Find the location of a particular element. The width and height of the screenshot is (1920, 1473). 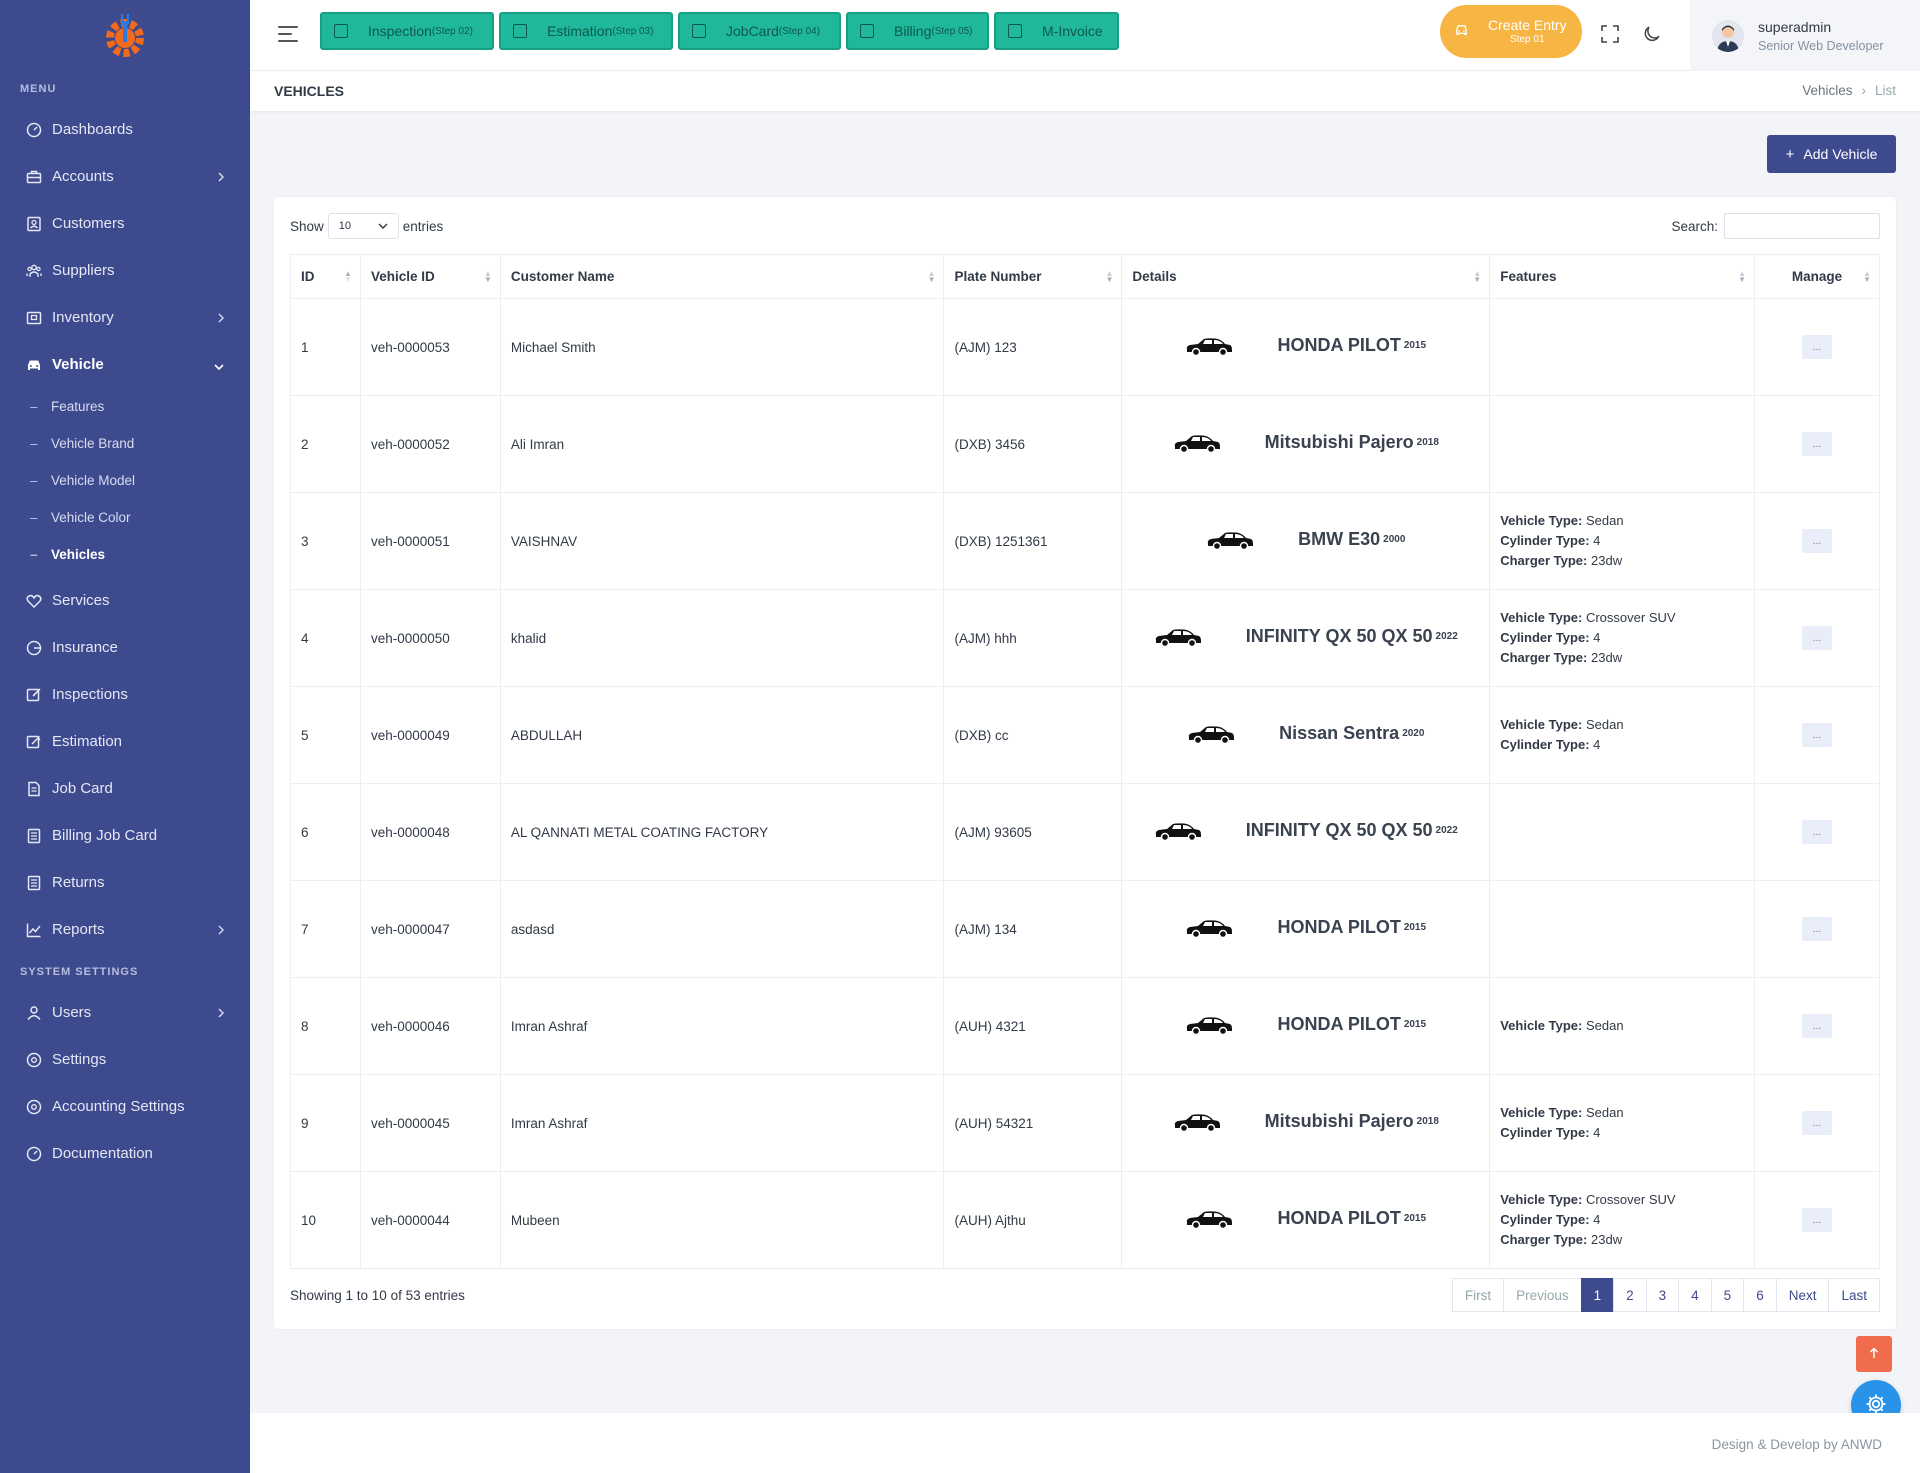

search-input is located at coordinates (1802, 226).